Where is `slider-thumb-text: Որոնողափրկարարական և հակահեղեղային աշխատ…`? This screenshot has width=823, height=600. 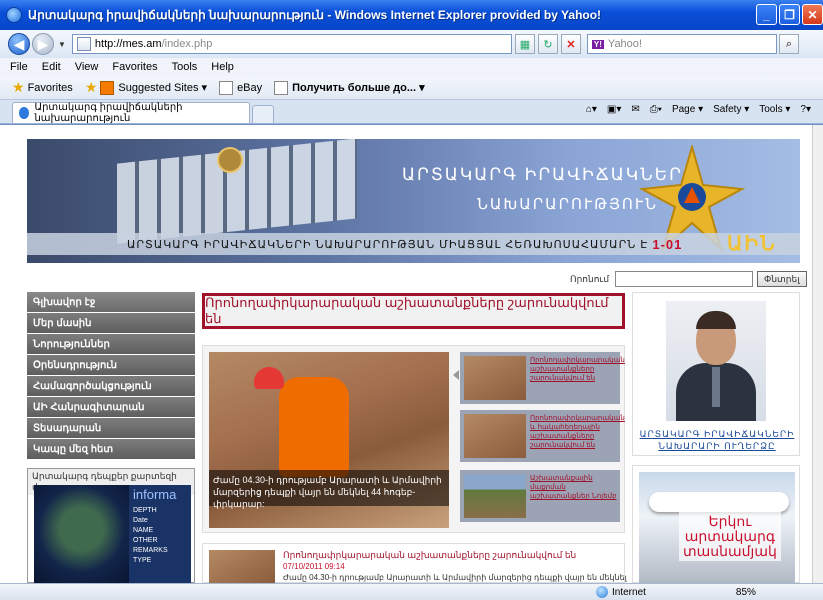
slider-thumb-text: Որոնողափրկարարական և հակահեղեղային աշխատ… is located at coordinates (577, 432).